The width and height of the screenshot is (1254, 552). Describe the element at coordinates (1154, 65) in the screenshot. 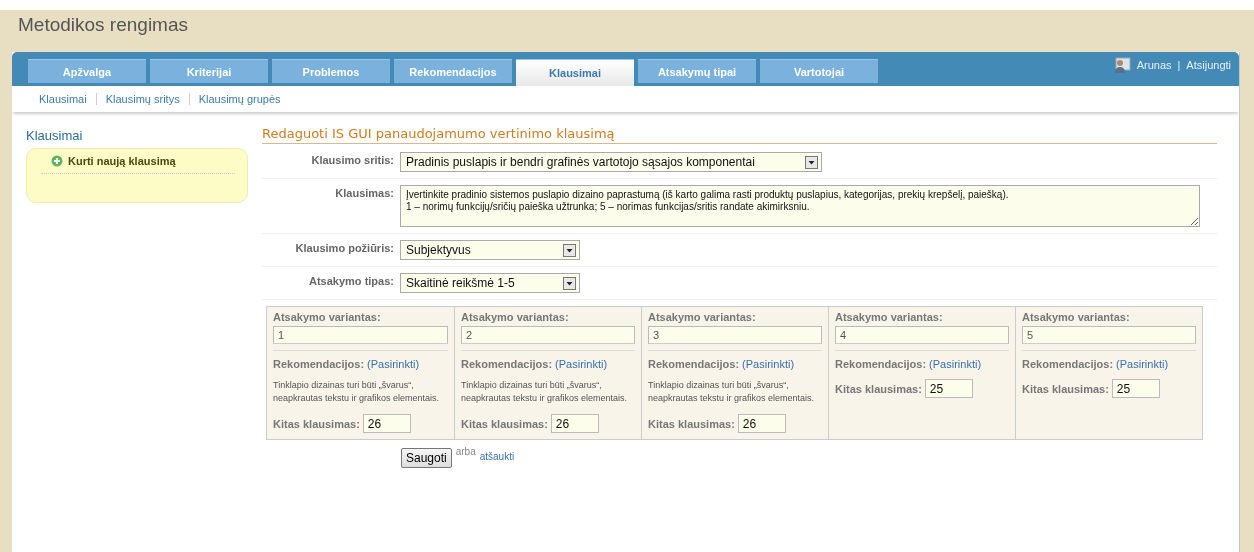

I see `user-link: Arunas` at that location.